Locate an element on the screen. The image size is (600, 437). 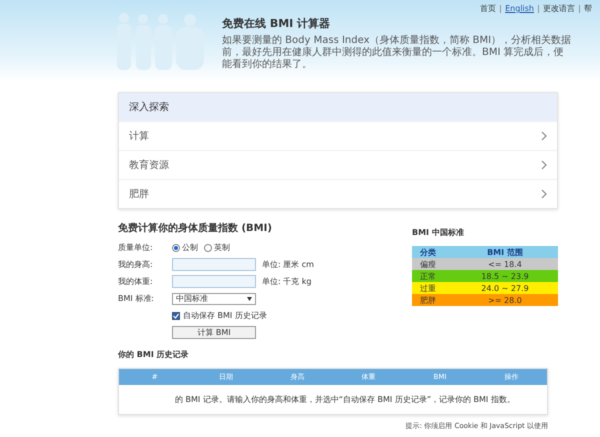
nav-link: 首页 is located at coordinates (488, 8).